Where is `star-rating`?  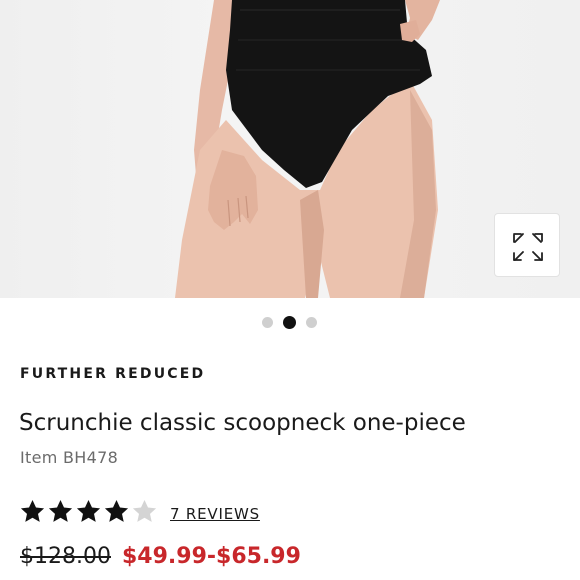 star-rating is located at coordinates (89, 512).